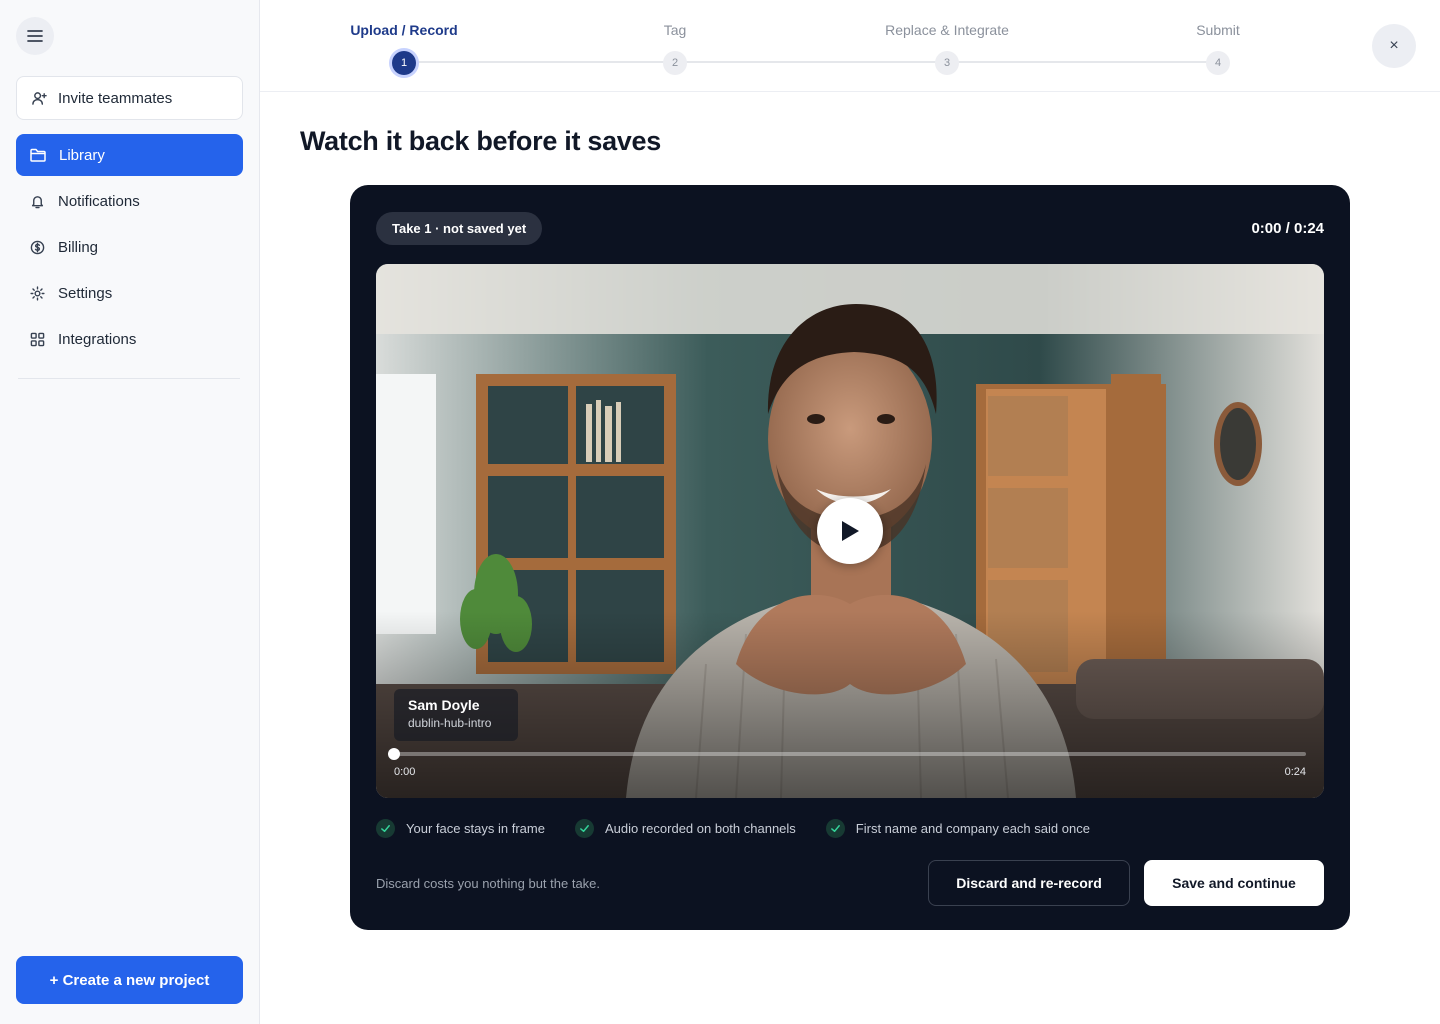 The width and height of the screenshot is (1440, 1024). What do you see at coordinates (78, 247) in the screenshot?
I see `sidebar-item-label: Billing` at bounding box center [78, 247].